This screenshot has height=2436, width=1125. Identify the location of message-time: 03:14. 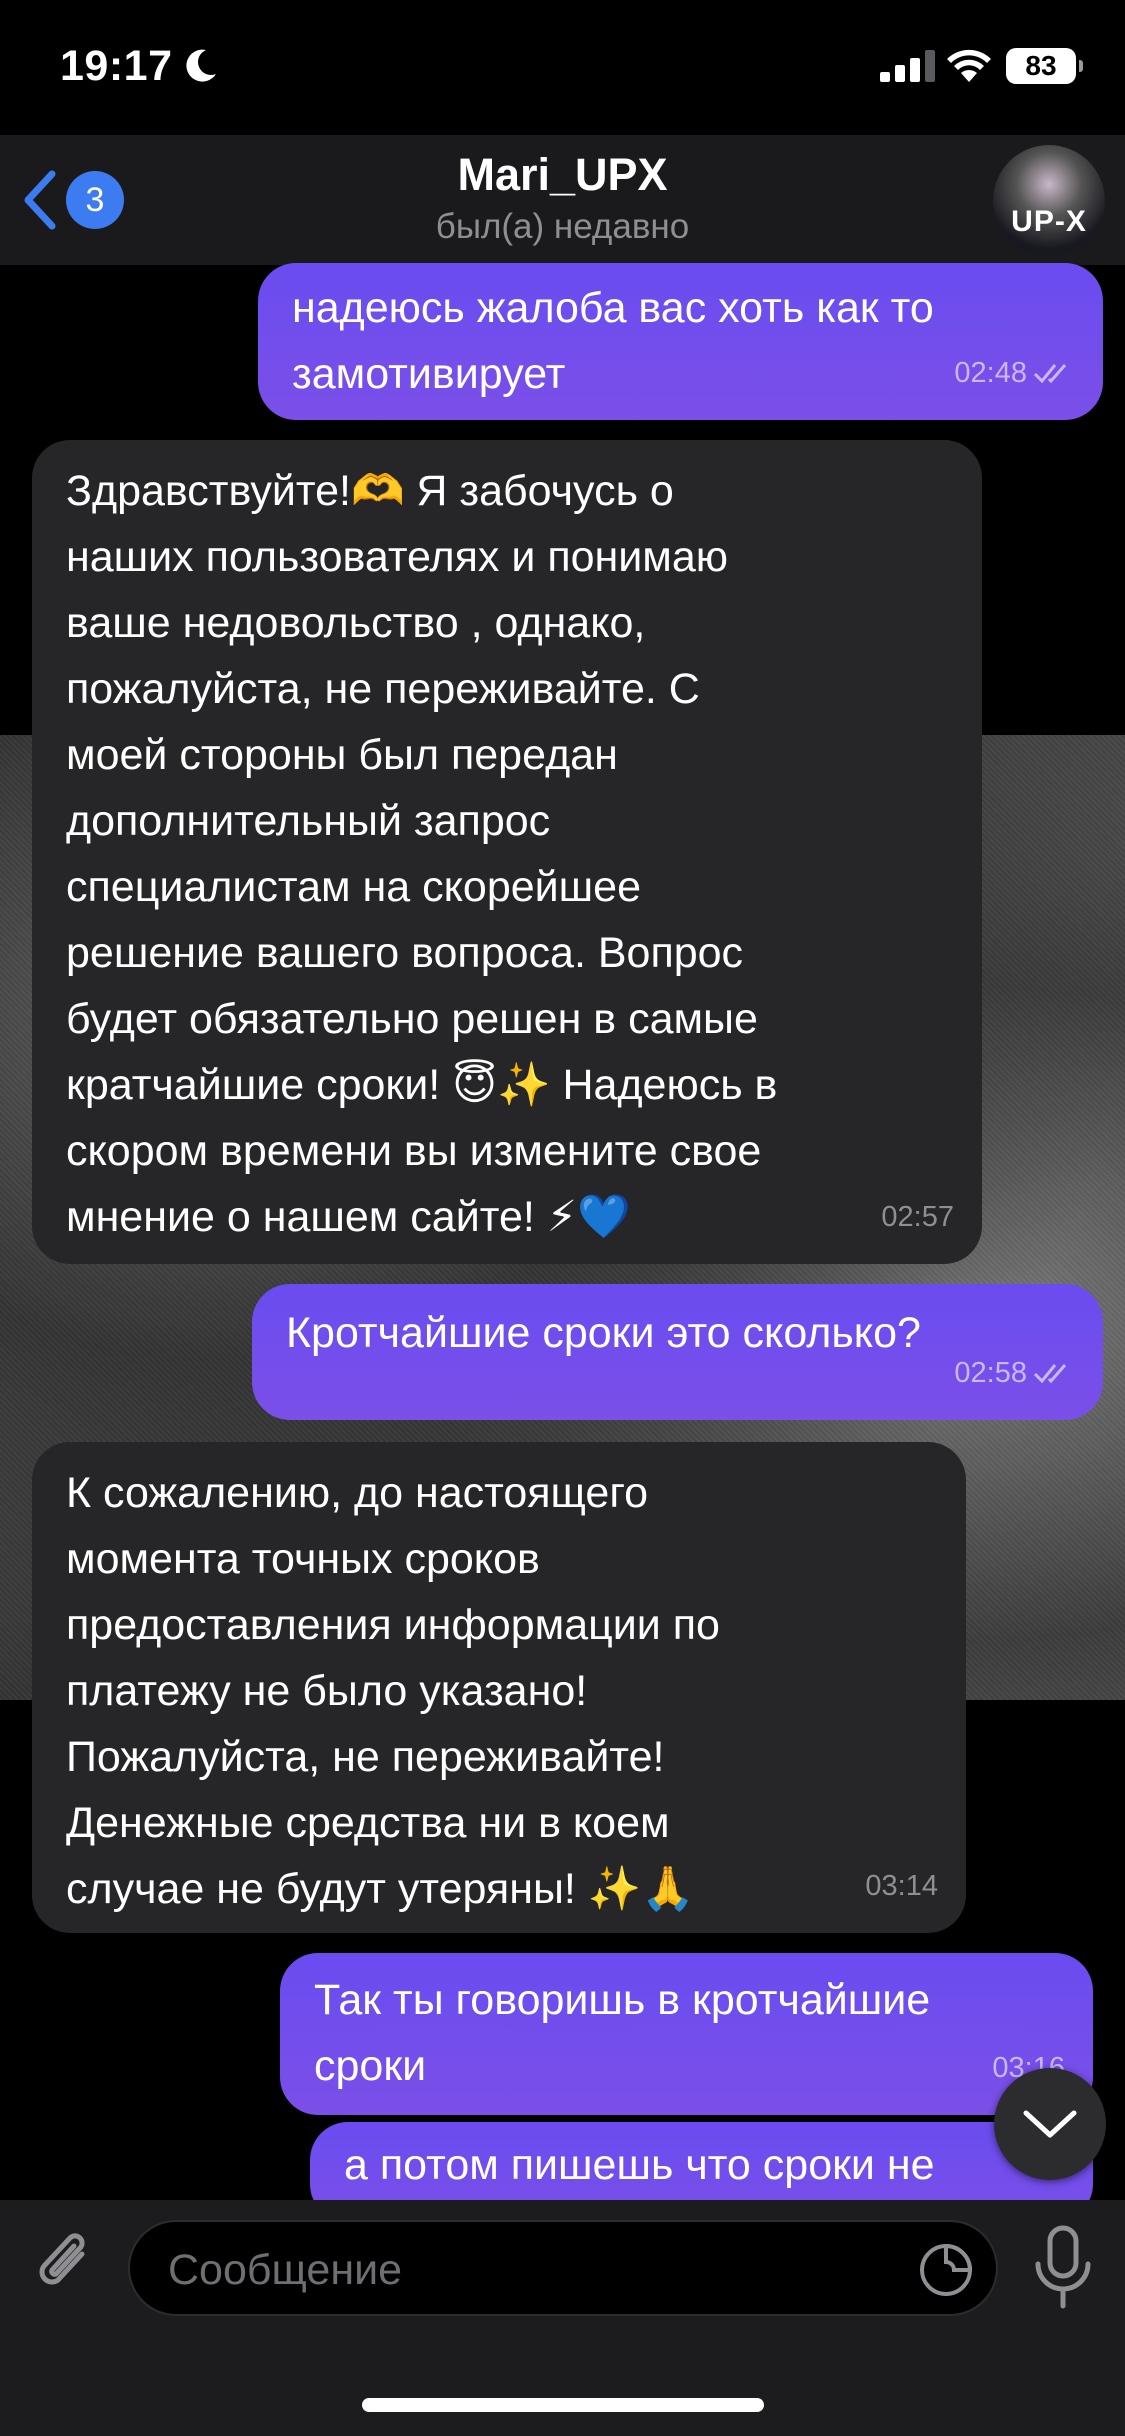
(901, 1886).